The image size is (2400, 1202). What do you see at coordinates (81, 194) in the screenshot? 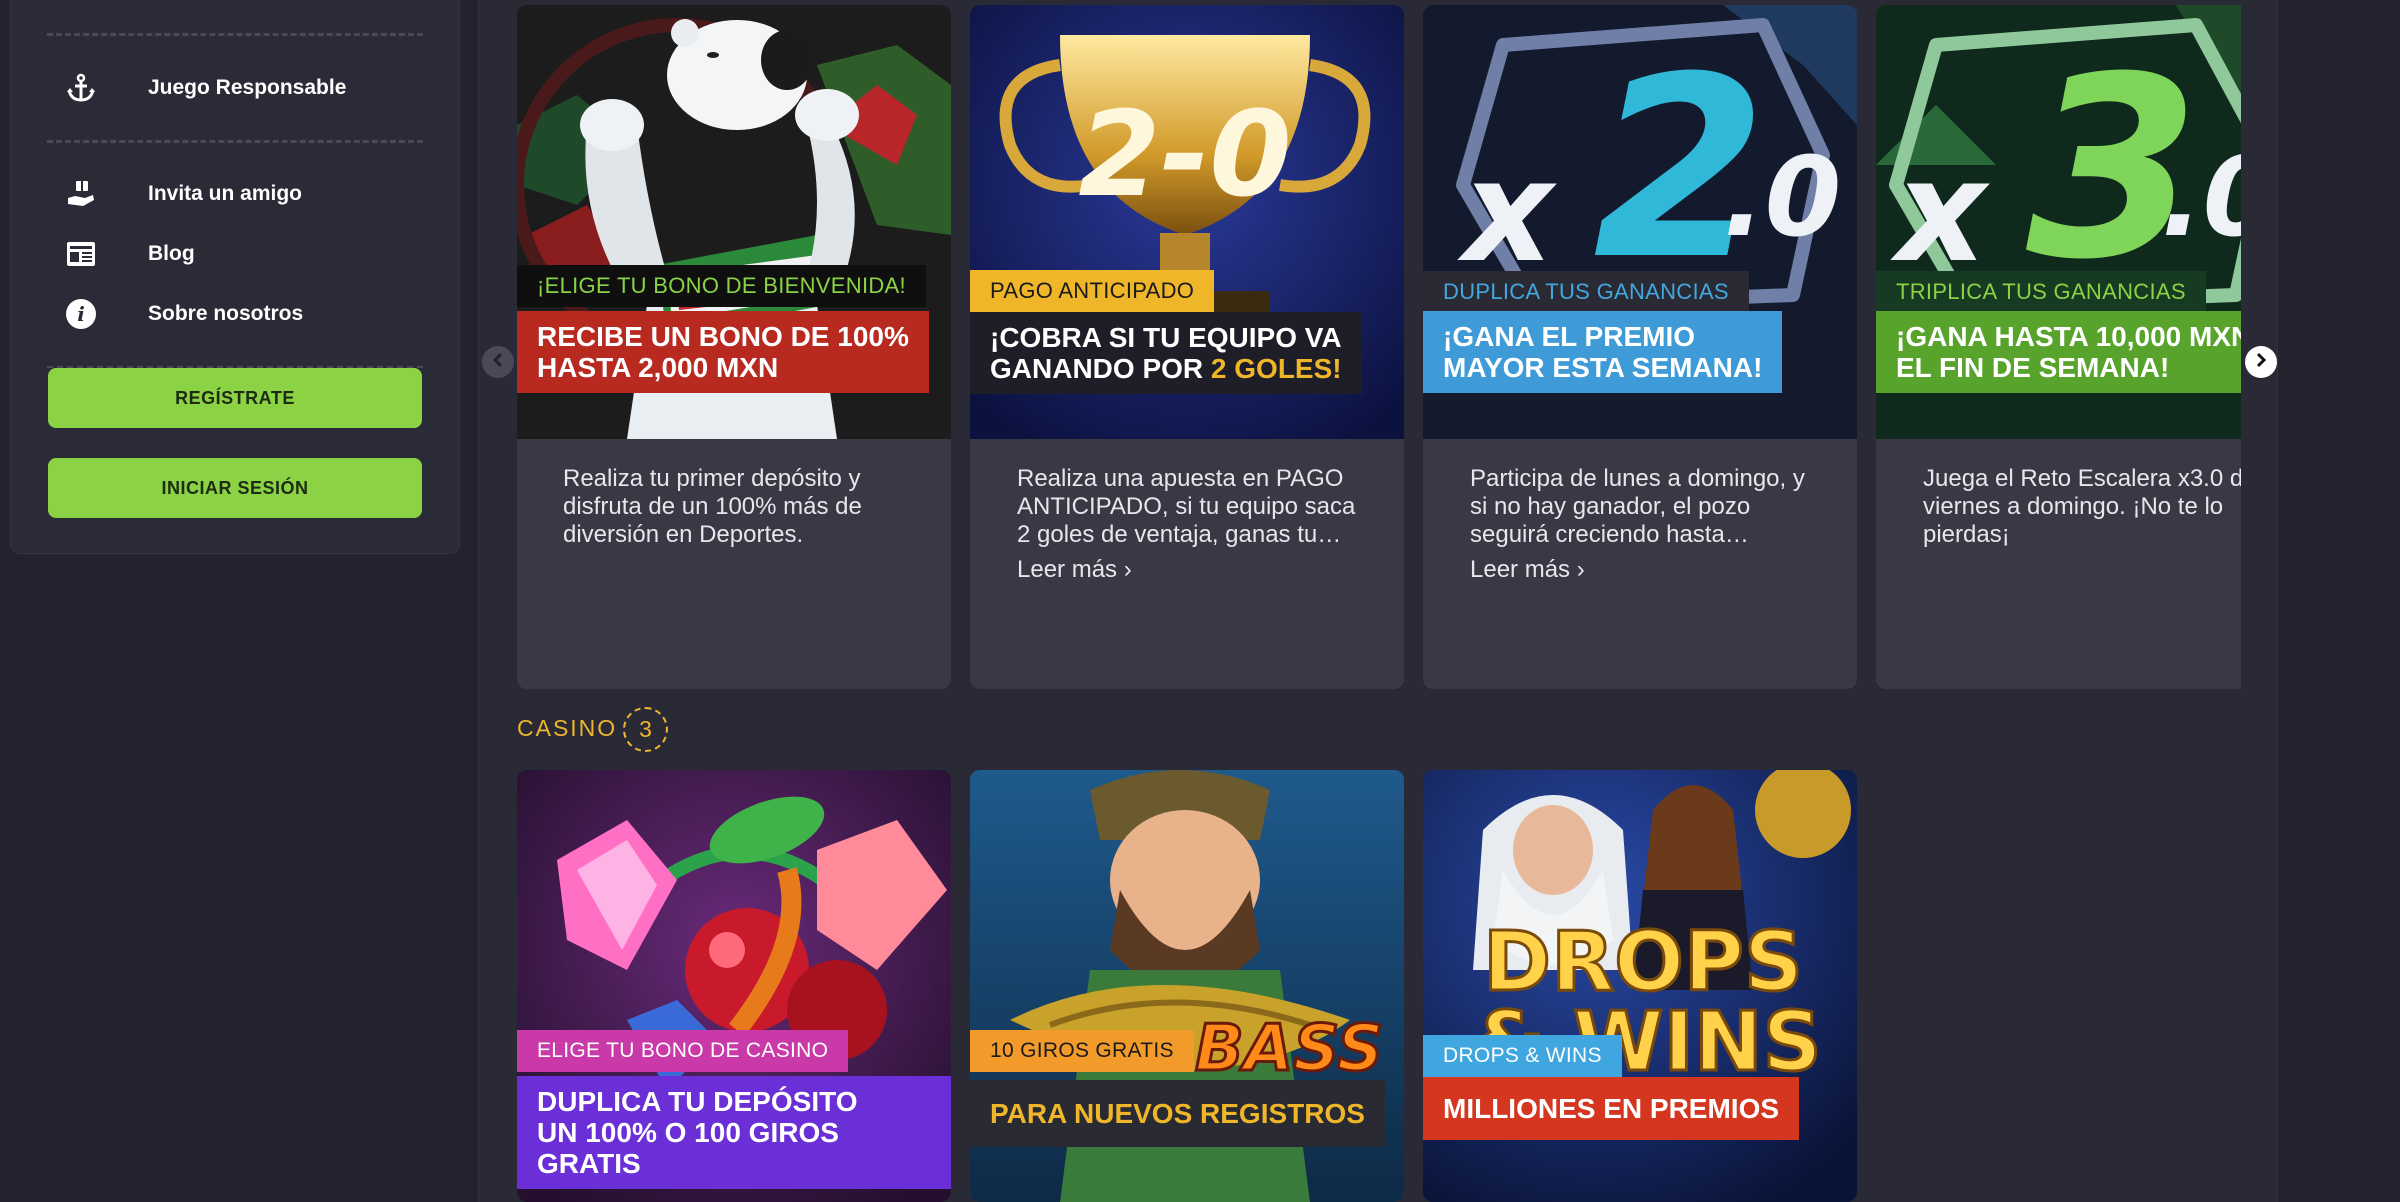
I see `gift-hand-icon` at bounding box center [81, 194].